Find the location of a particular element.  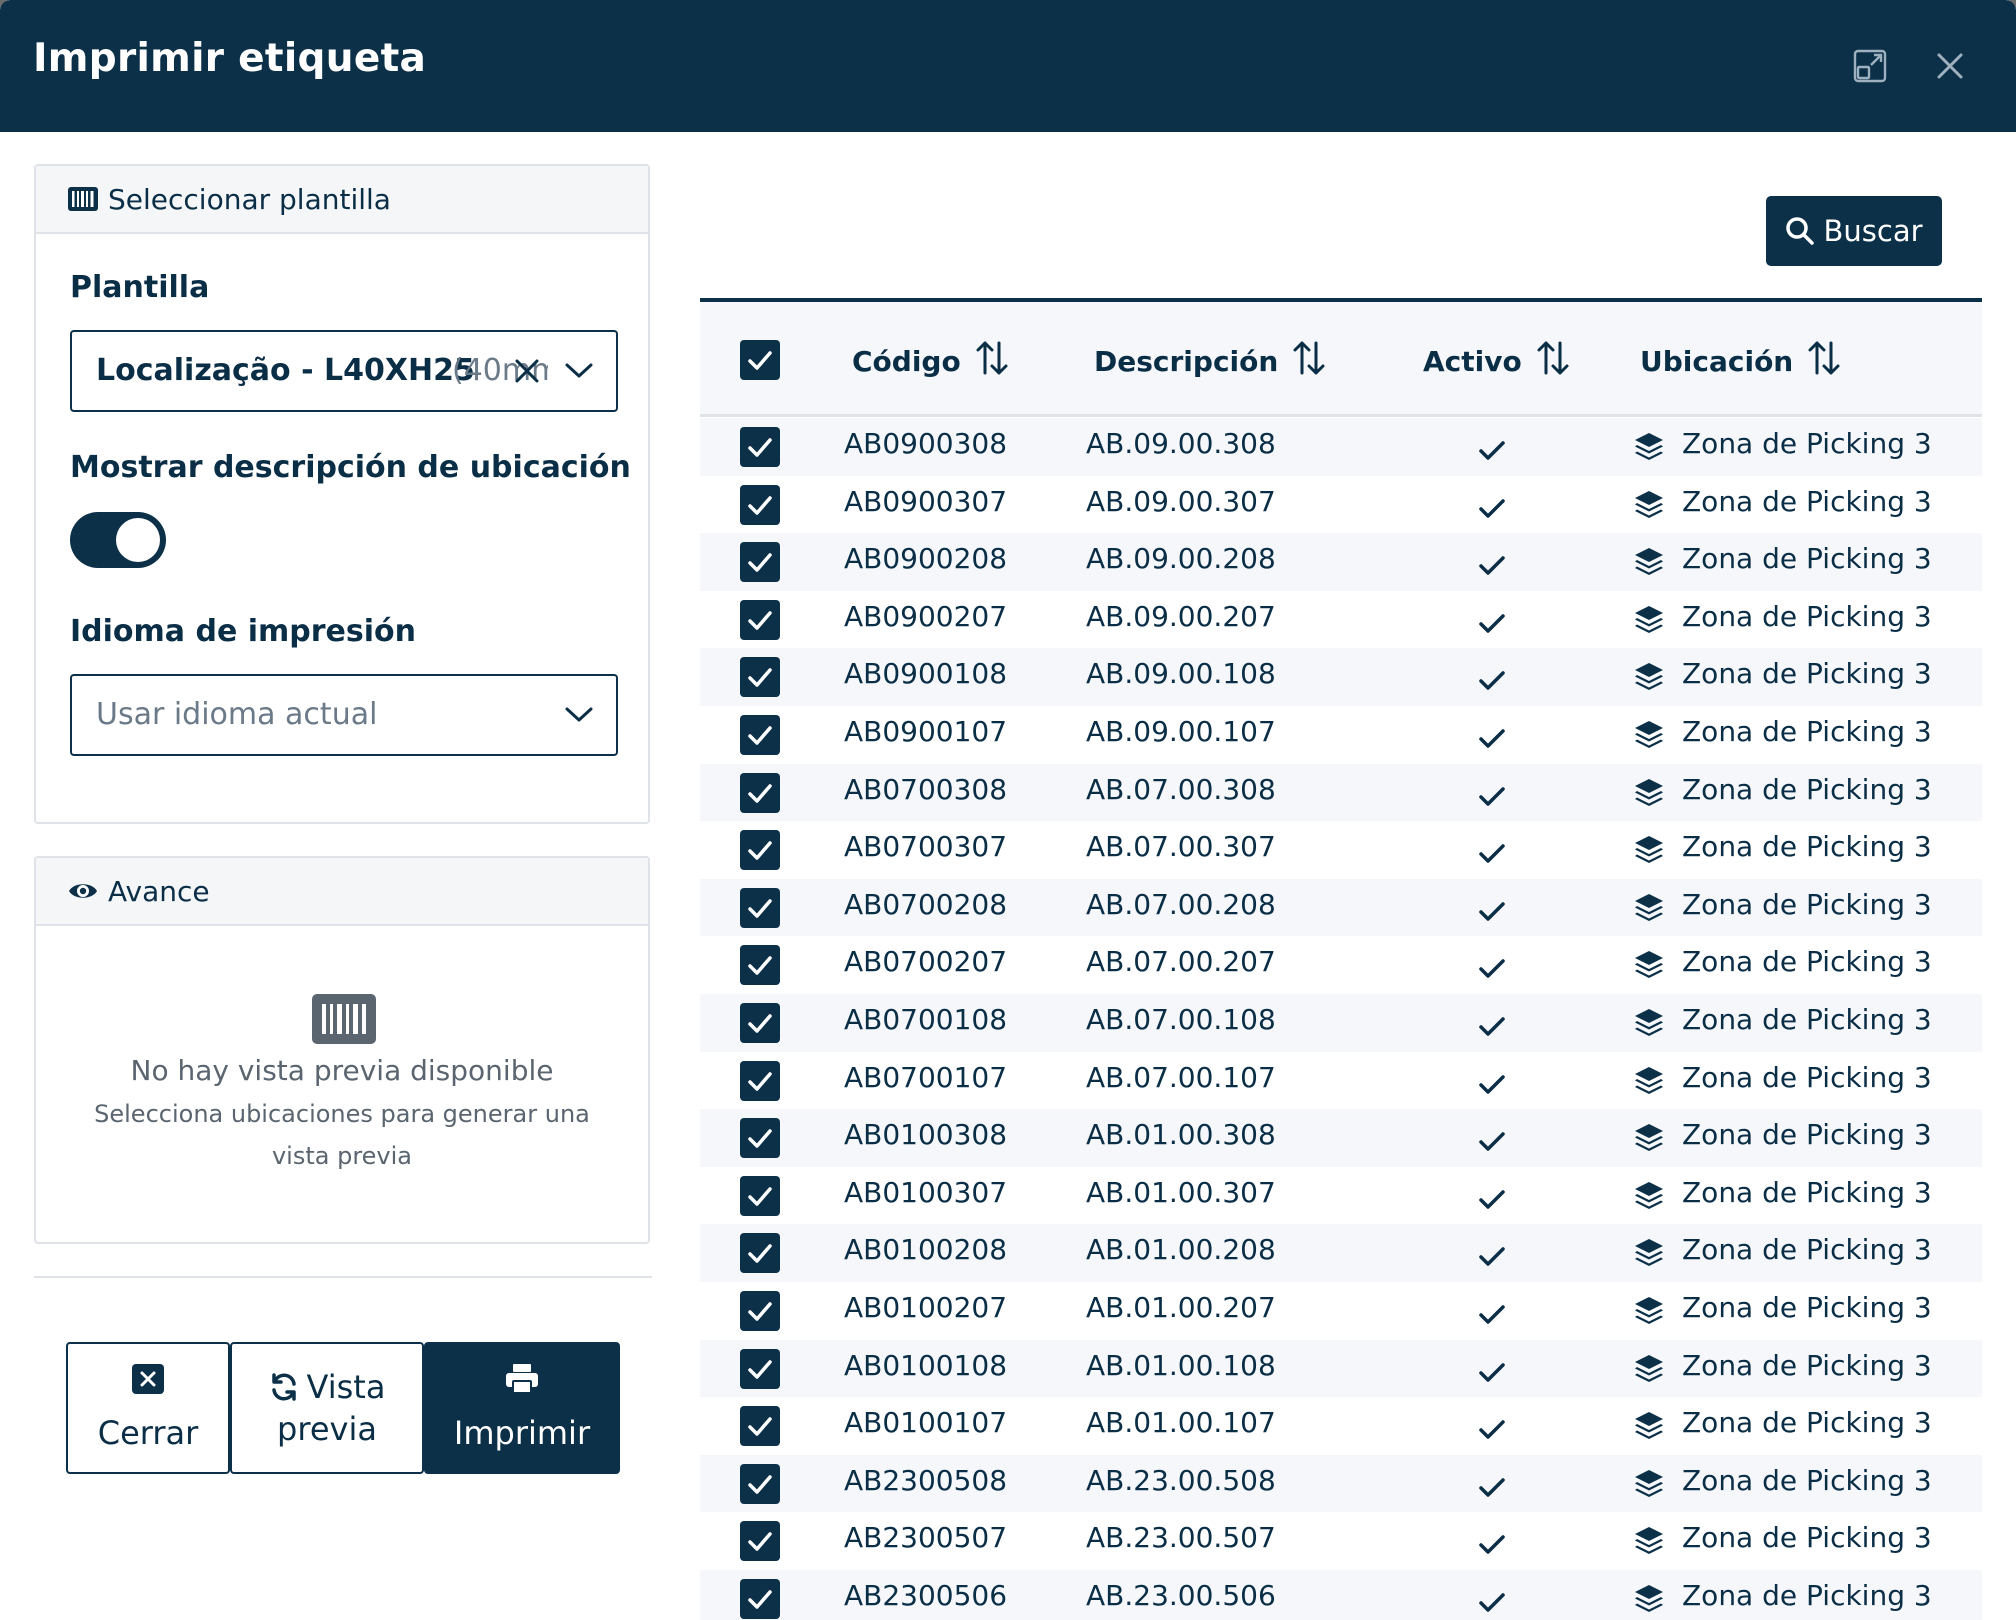

table-row: AB0700307 AB.07.00.307 Zona de Picking 3 is located at coordinates (1341, 851).